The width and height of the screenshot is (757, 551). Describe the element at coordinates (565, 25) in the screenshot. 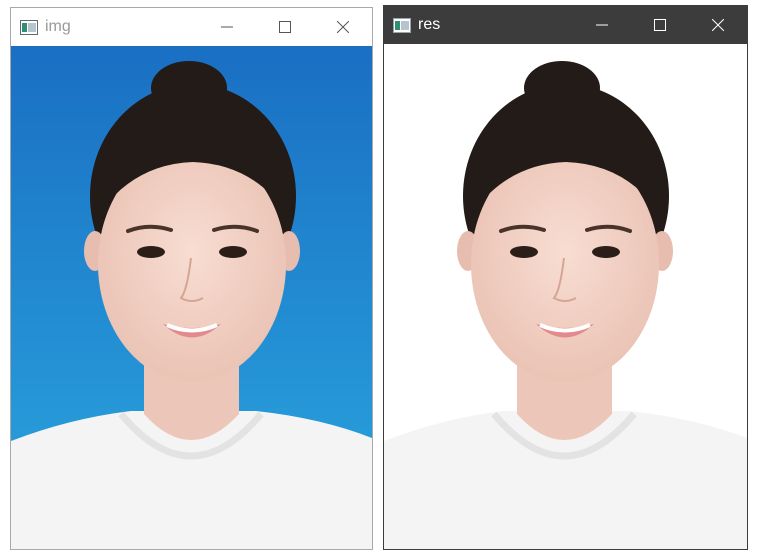

I see `titlebar: res` at that location.